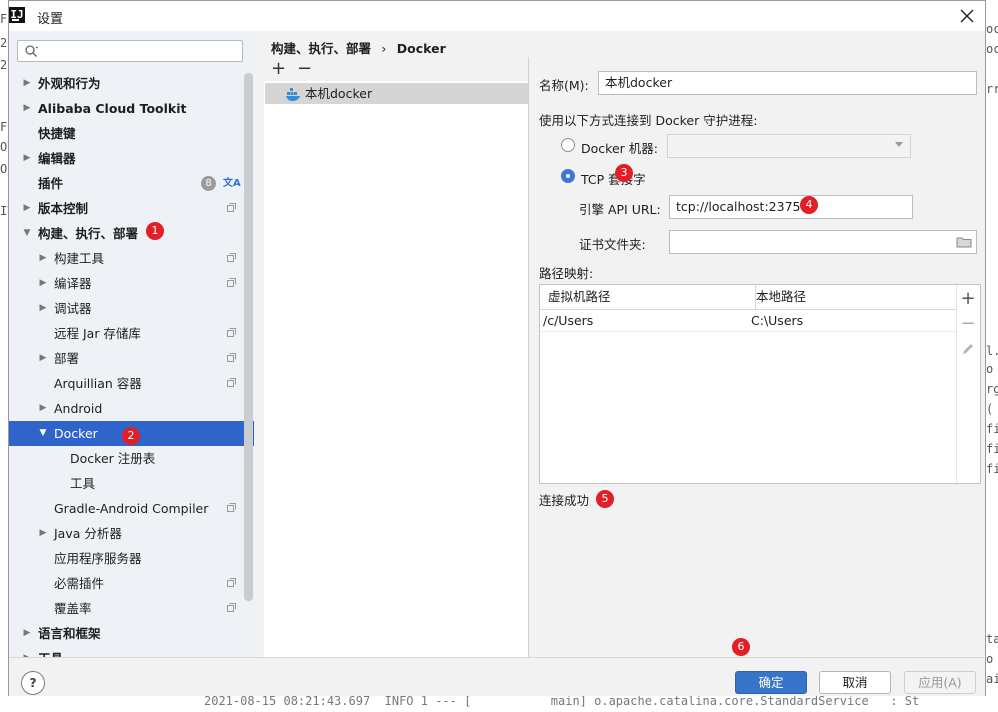 This screenshot has width=998, height=712. I want to click on tree-item: ▶ Java 分析器, so click(127, 533).